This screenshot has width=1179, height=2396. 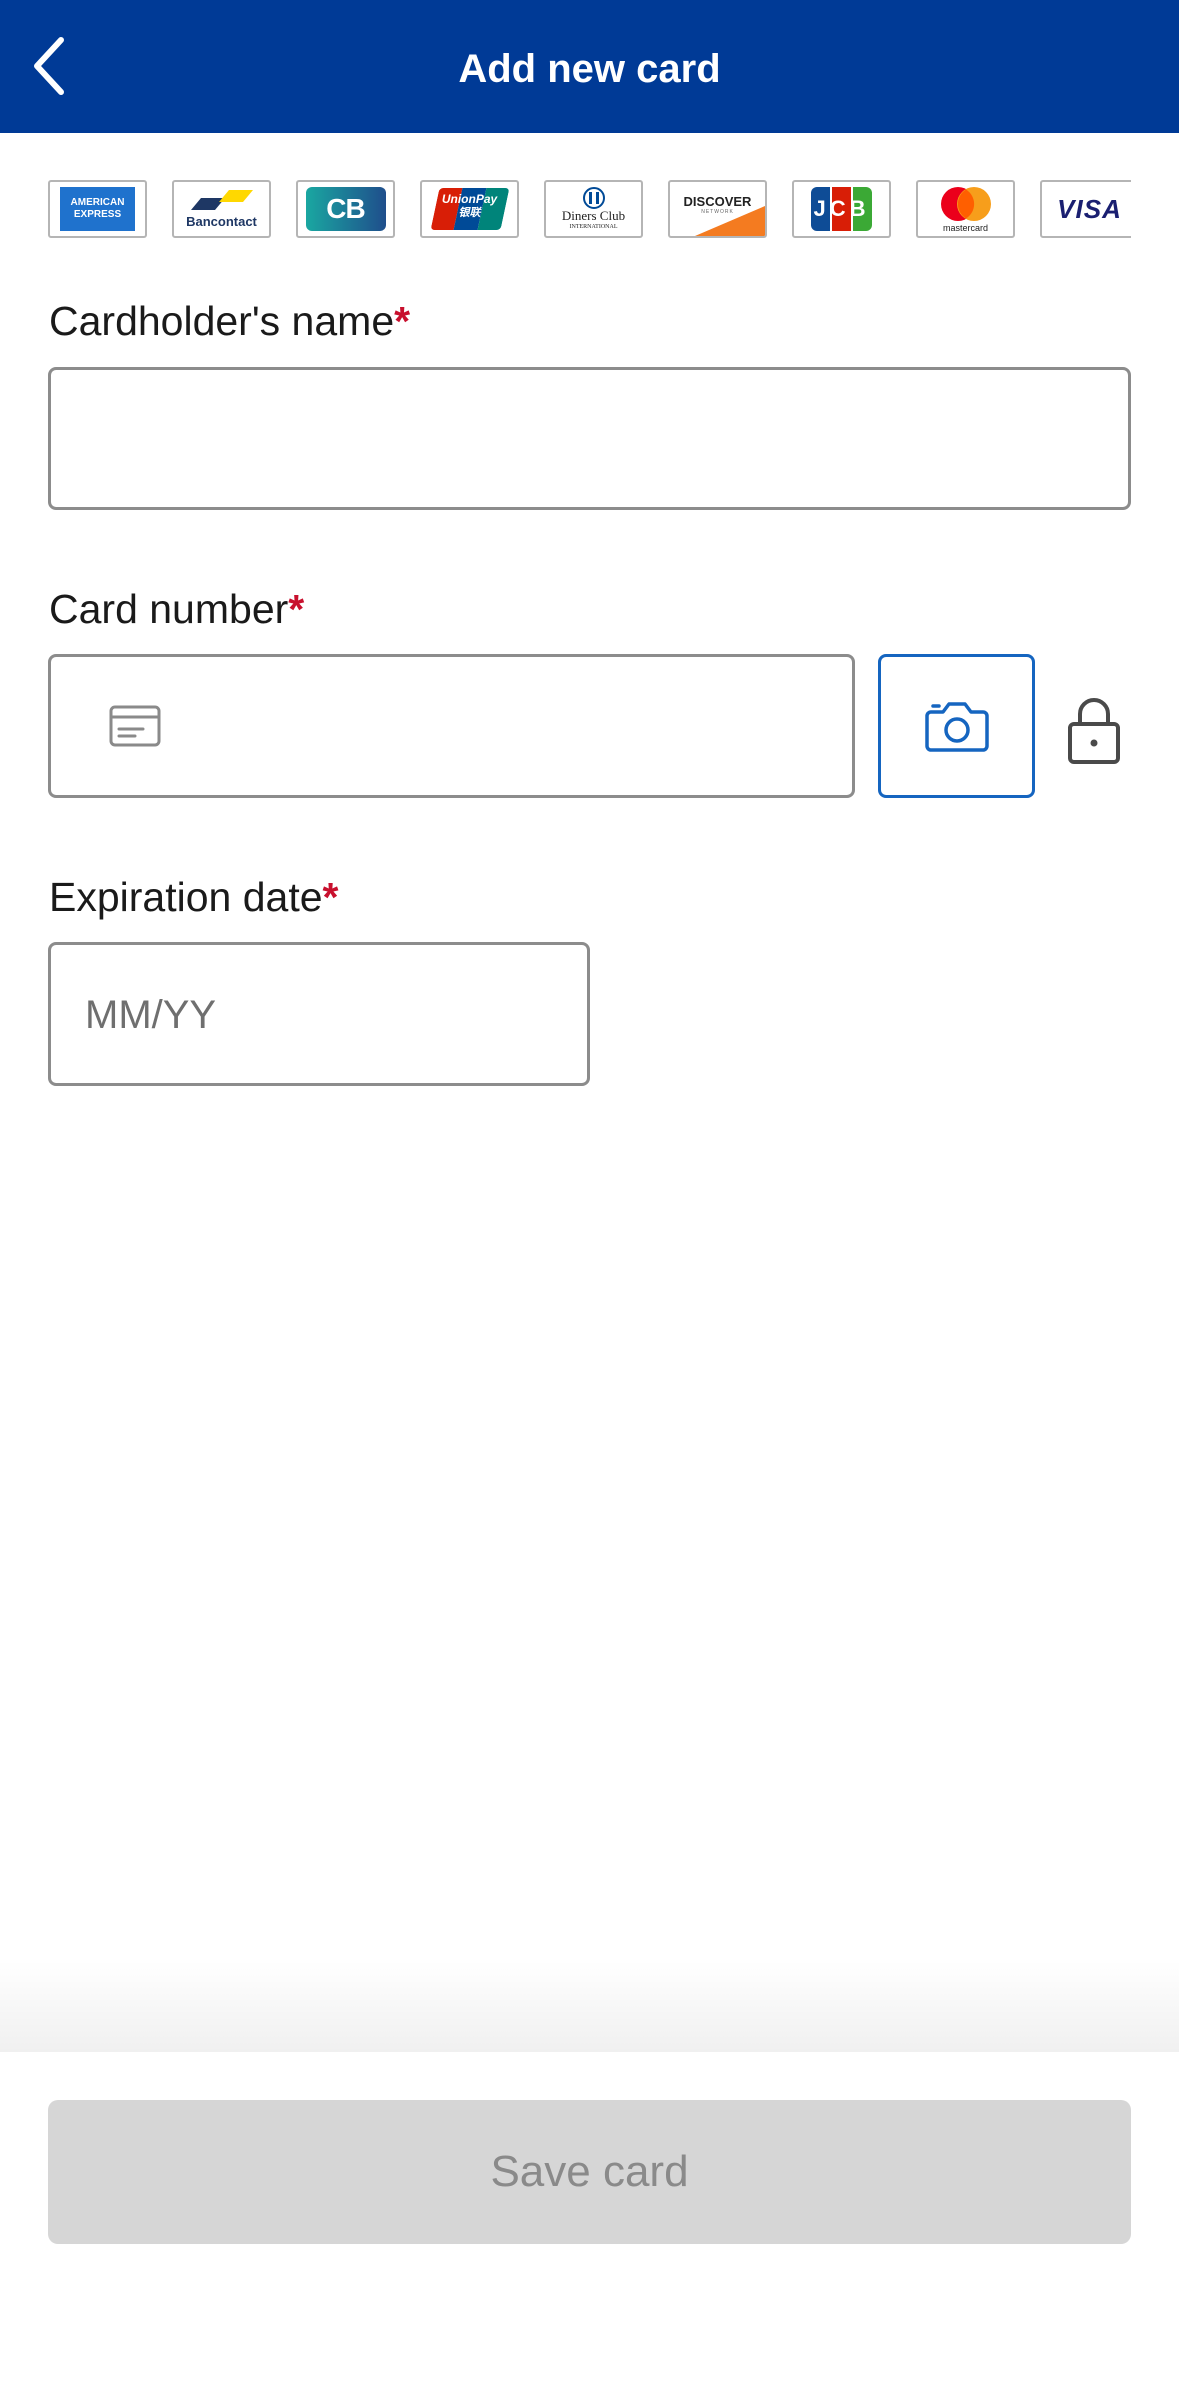 What do you see at coordinates (221, 199) in the screenshot?
I see `bancontact-mark-icon` at bounding box center [221, 199].